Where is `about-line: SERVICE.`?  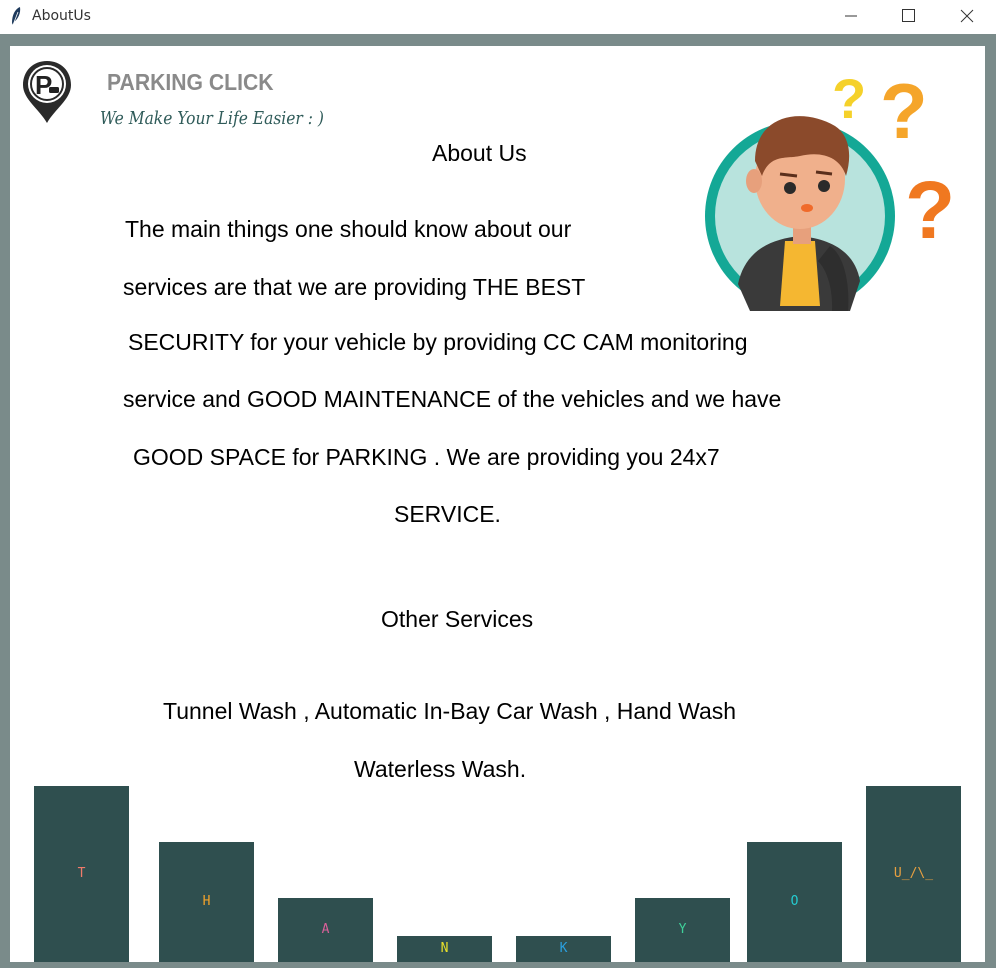
about-line: SERVICE. is located at coordinates (447, 514).